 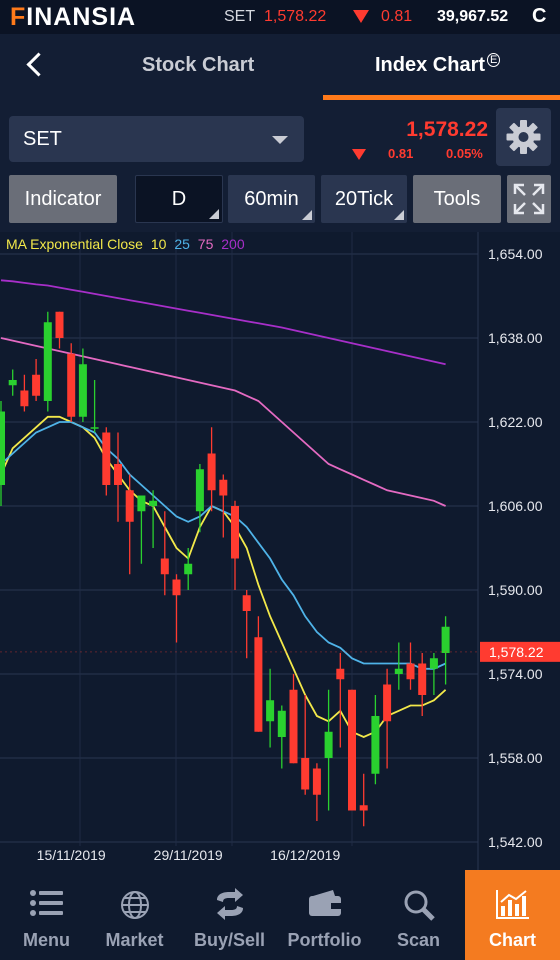 What do you see at coordinates (457, 199) in the screenshot?
I see `tools-button: Tools` at bounding box center [457, 199].